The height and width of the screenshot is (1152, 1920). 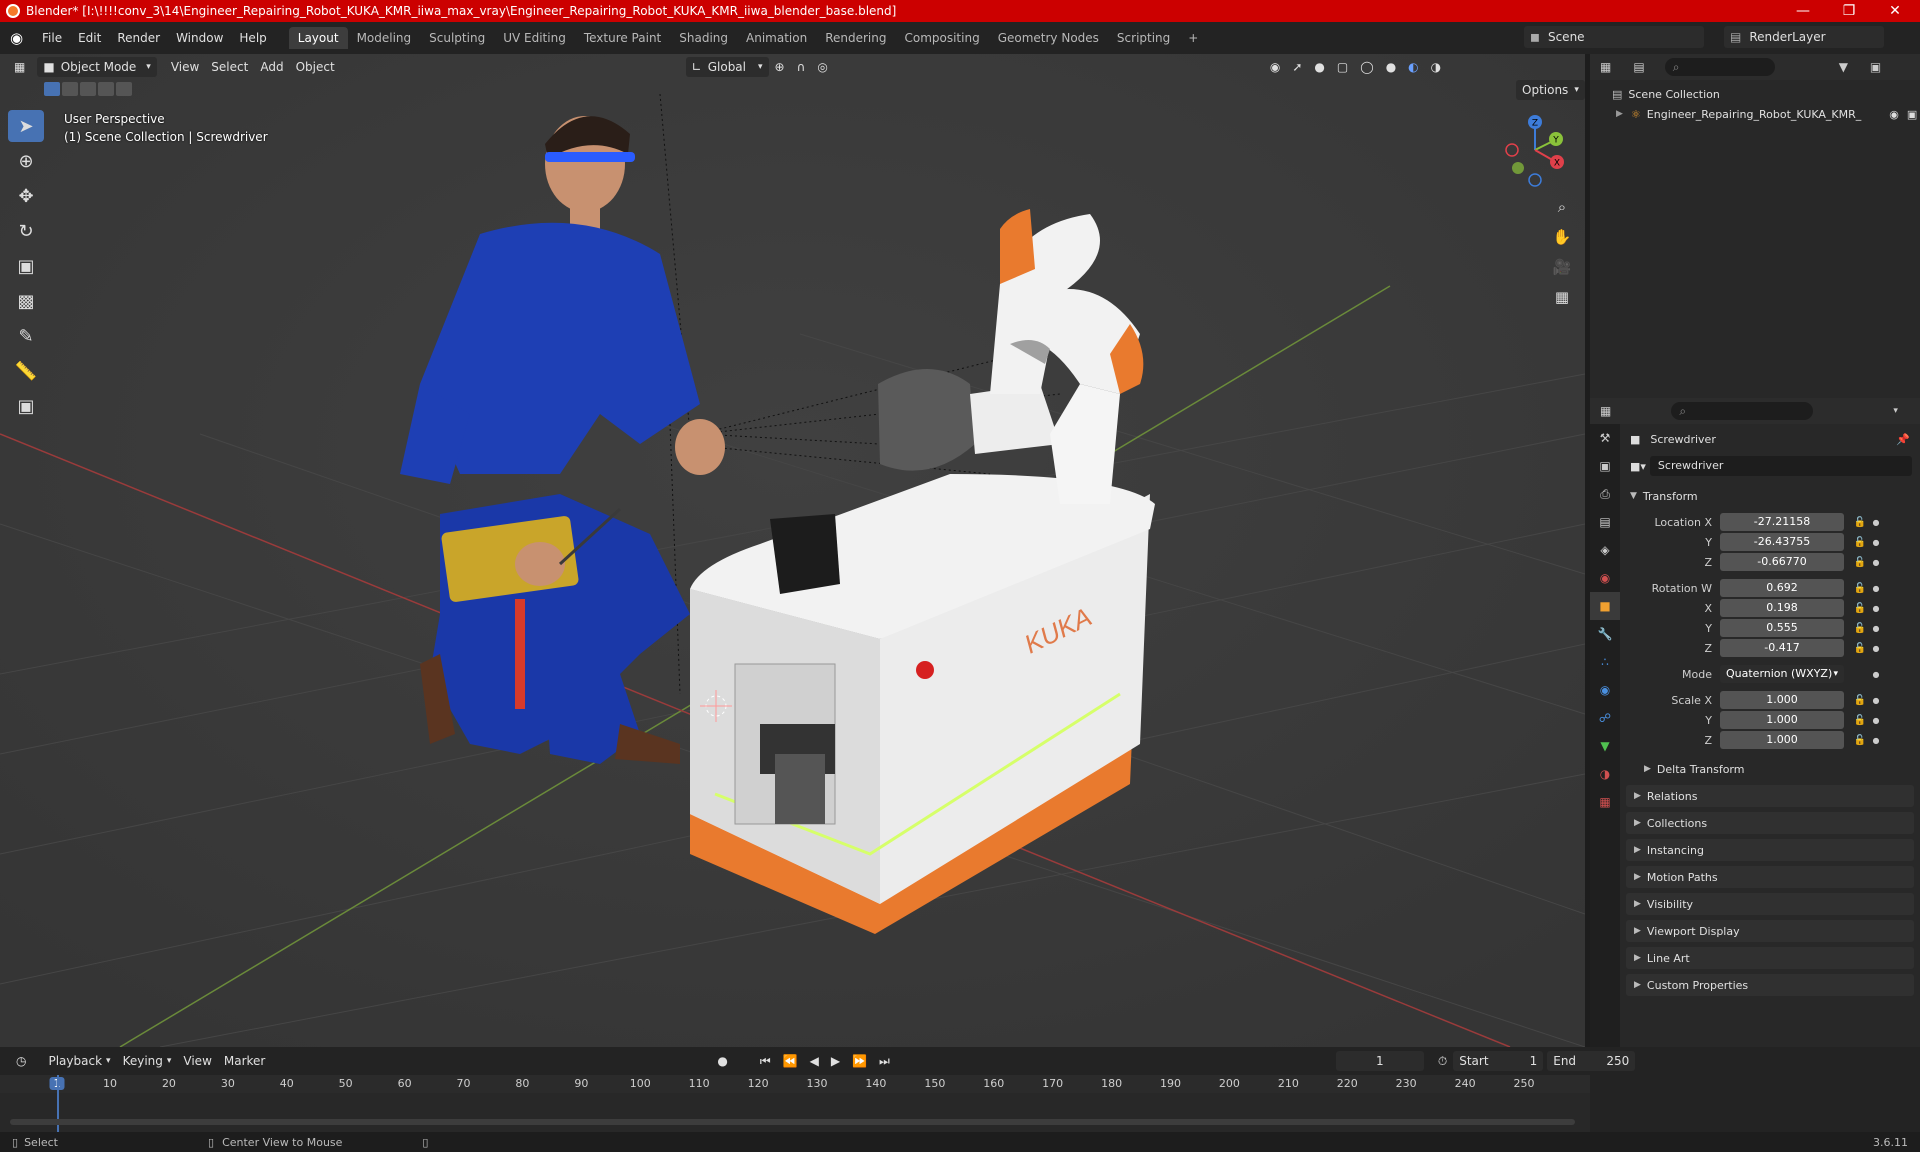 I want to click on annotate-tool-icon: ✎, so click(x=26, y=336).